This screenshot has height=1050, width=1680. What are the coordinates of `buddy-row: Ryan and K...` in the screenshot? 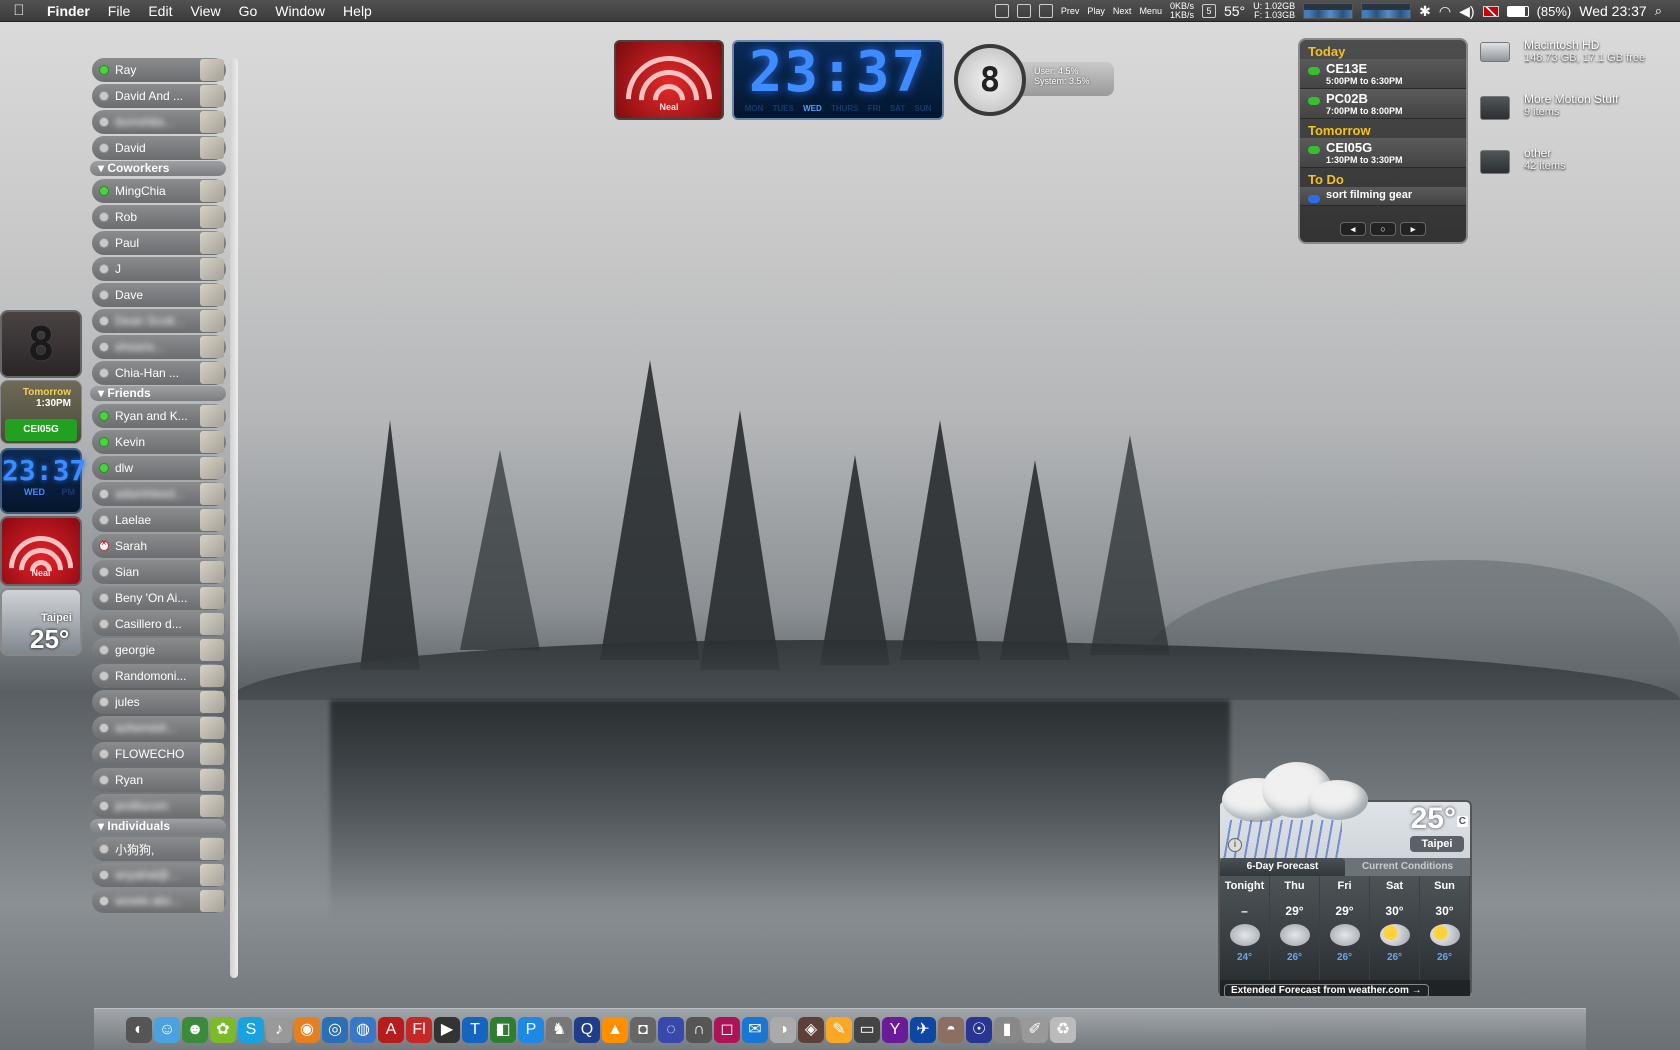 It's located at (159, 416).